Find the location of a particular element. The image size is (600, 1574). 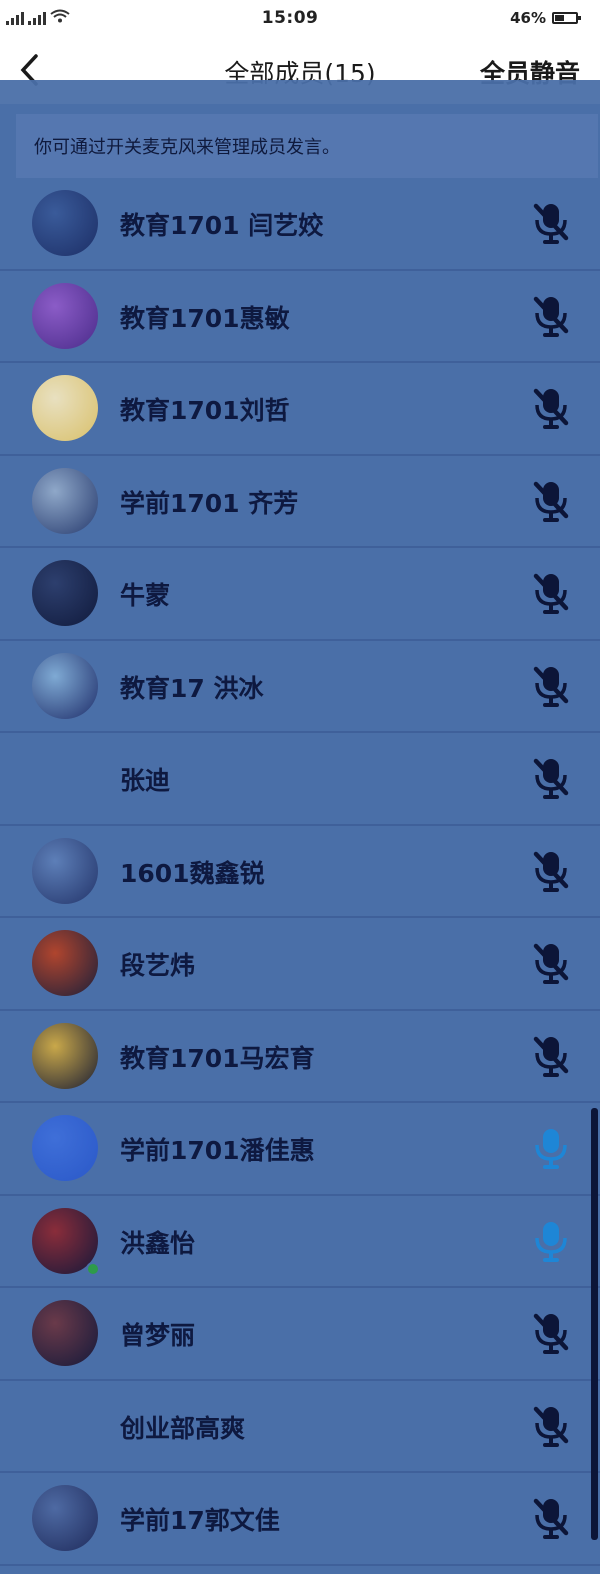

online-status-dot is located at coordinates (93, 1268).